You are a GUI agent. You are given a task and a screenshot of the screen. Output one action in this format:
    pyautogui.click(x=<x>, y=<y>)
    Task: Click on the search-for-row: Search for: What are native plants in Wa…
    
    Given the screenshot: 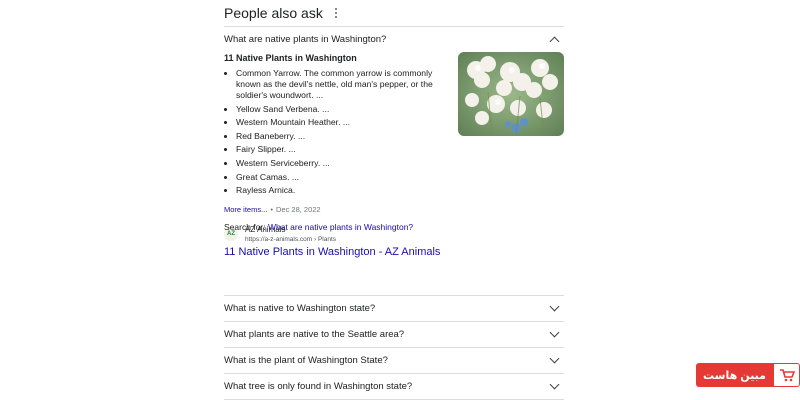 What is the action you would take?
    pyautogui.click(x=318, y=227)
    